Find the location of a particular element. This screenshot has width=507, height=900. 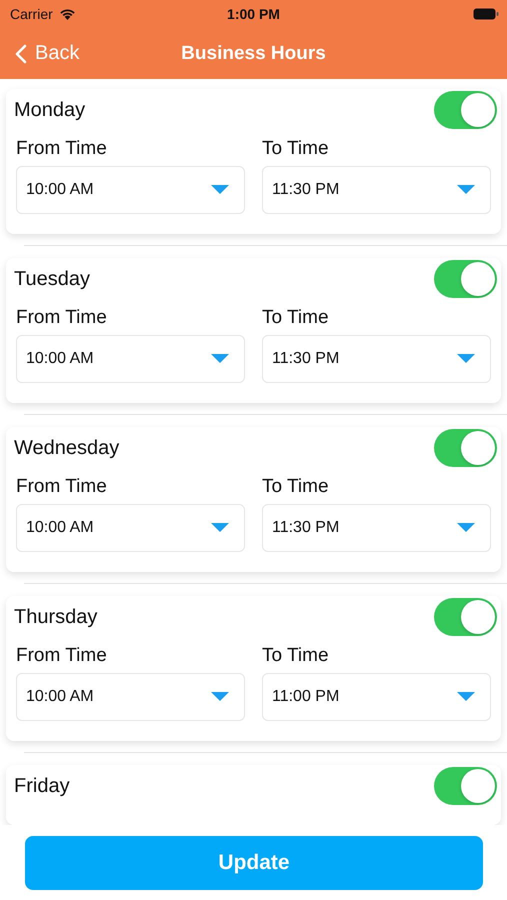

day-label: Friday is located at coordinates (42, 786).